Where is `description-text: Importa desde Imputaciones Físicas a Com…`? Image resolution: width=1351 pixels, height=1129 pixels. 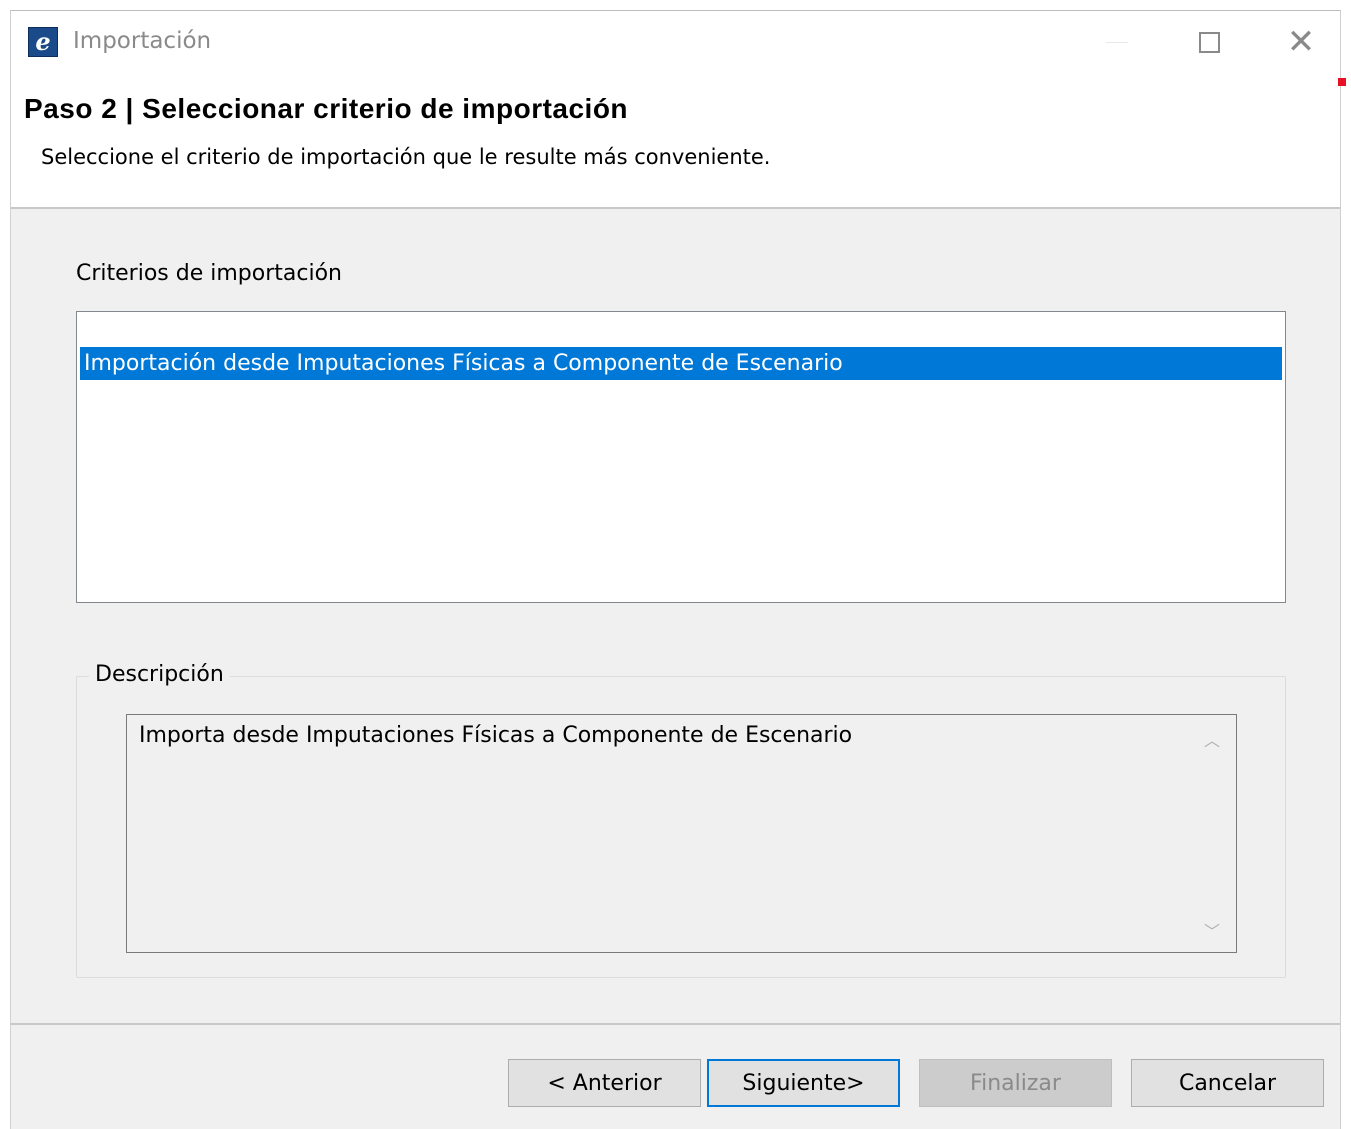 description-text: Importa desde Imputaciones Físicas a Com… is located at coordinates (496, 735).